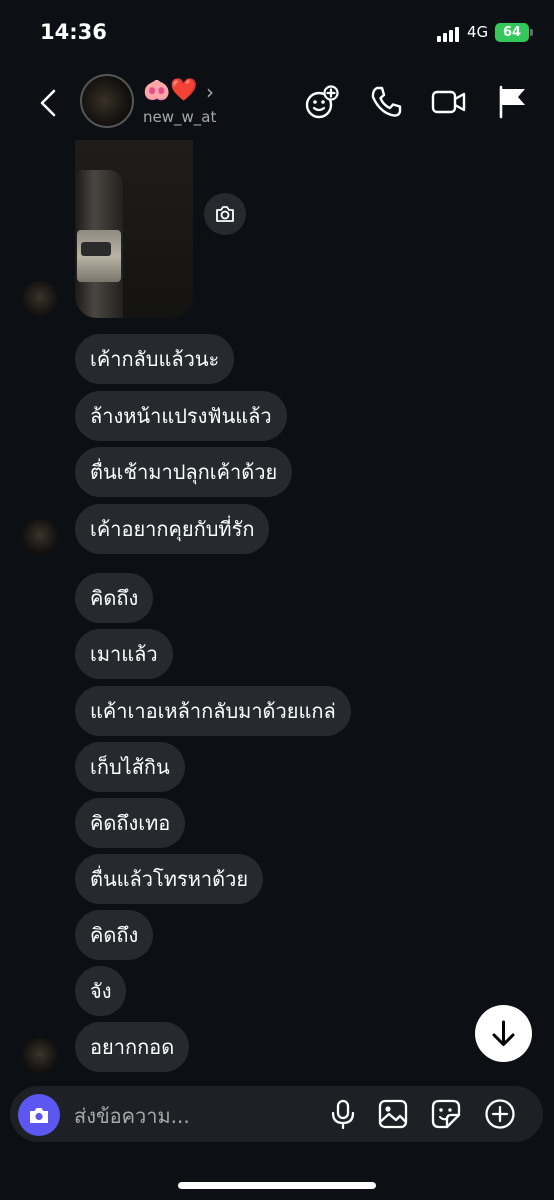 This screenshot has width=554, height=1200. Describe the element at coordinates (132, 1047) in the screenshot. I see `message-bubble: อยากกอด` at that location.